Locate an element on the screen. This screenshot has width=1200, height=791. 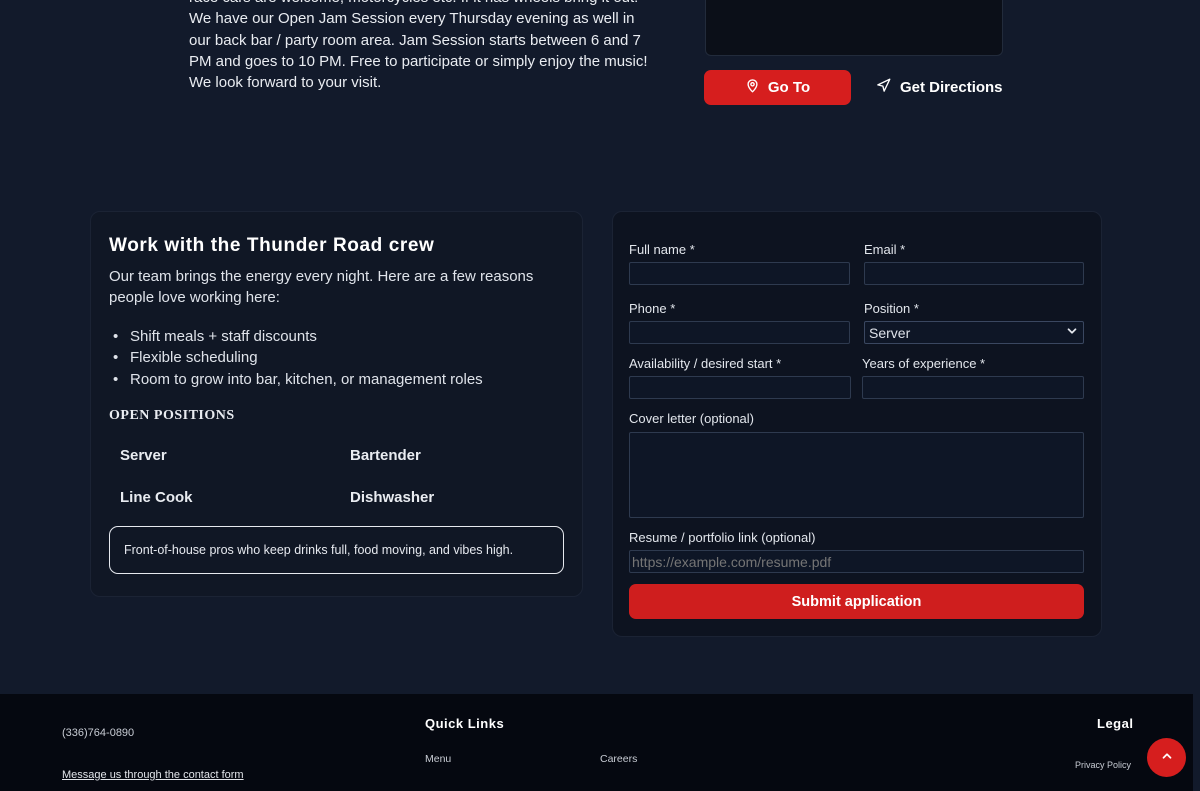
email-input is located at coordinates (974, 273).